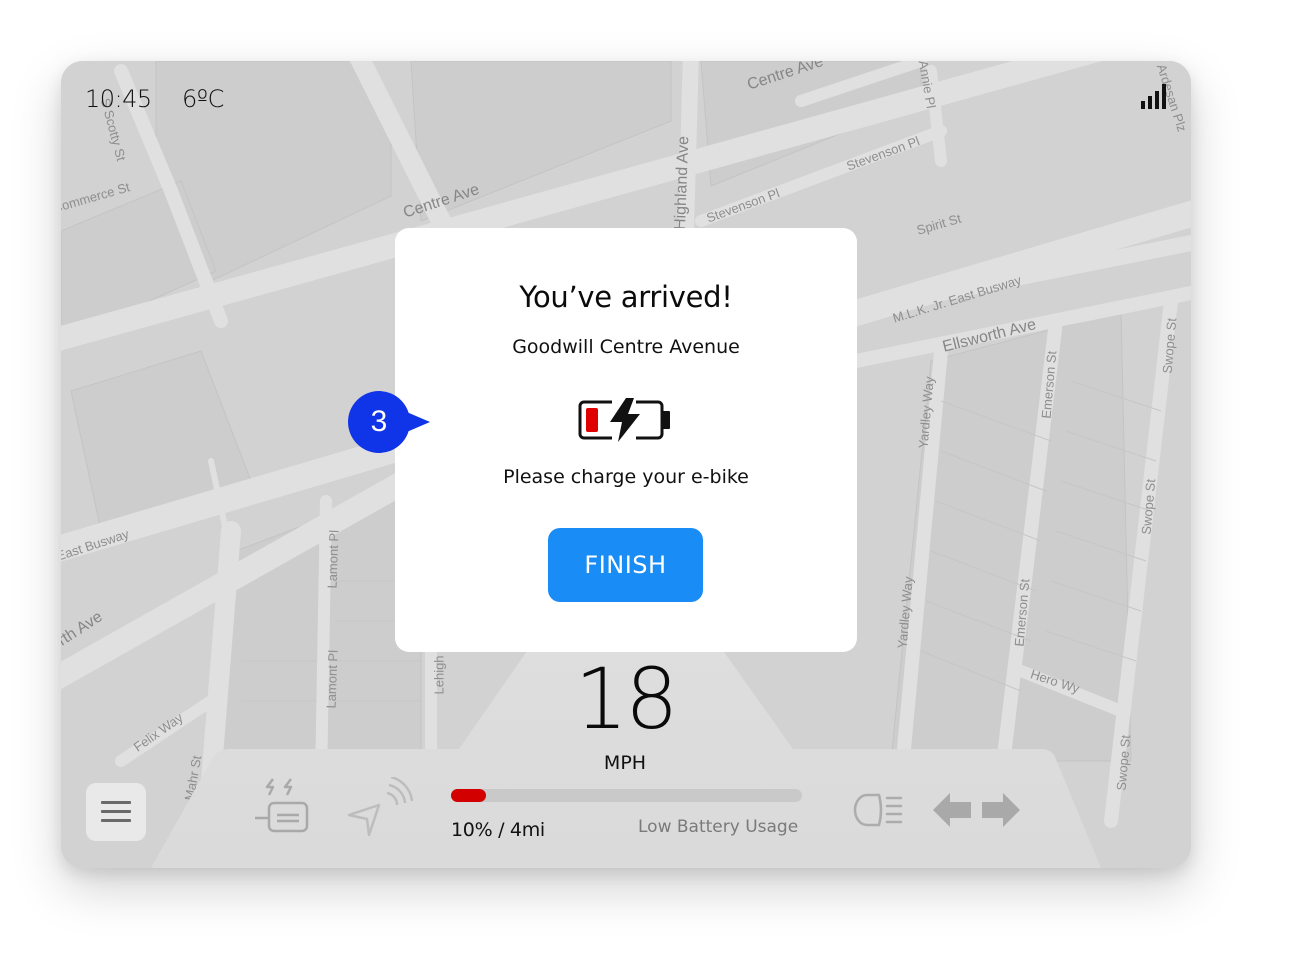  I want to click on menu-button, so click(116, 812).